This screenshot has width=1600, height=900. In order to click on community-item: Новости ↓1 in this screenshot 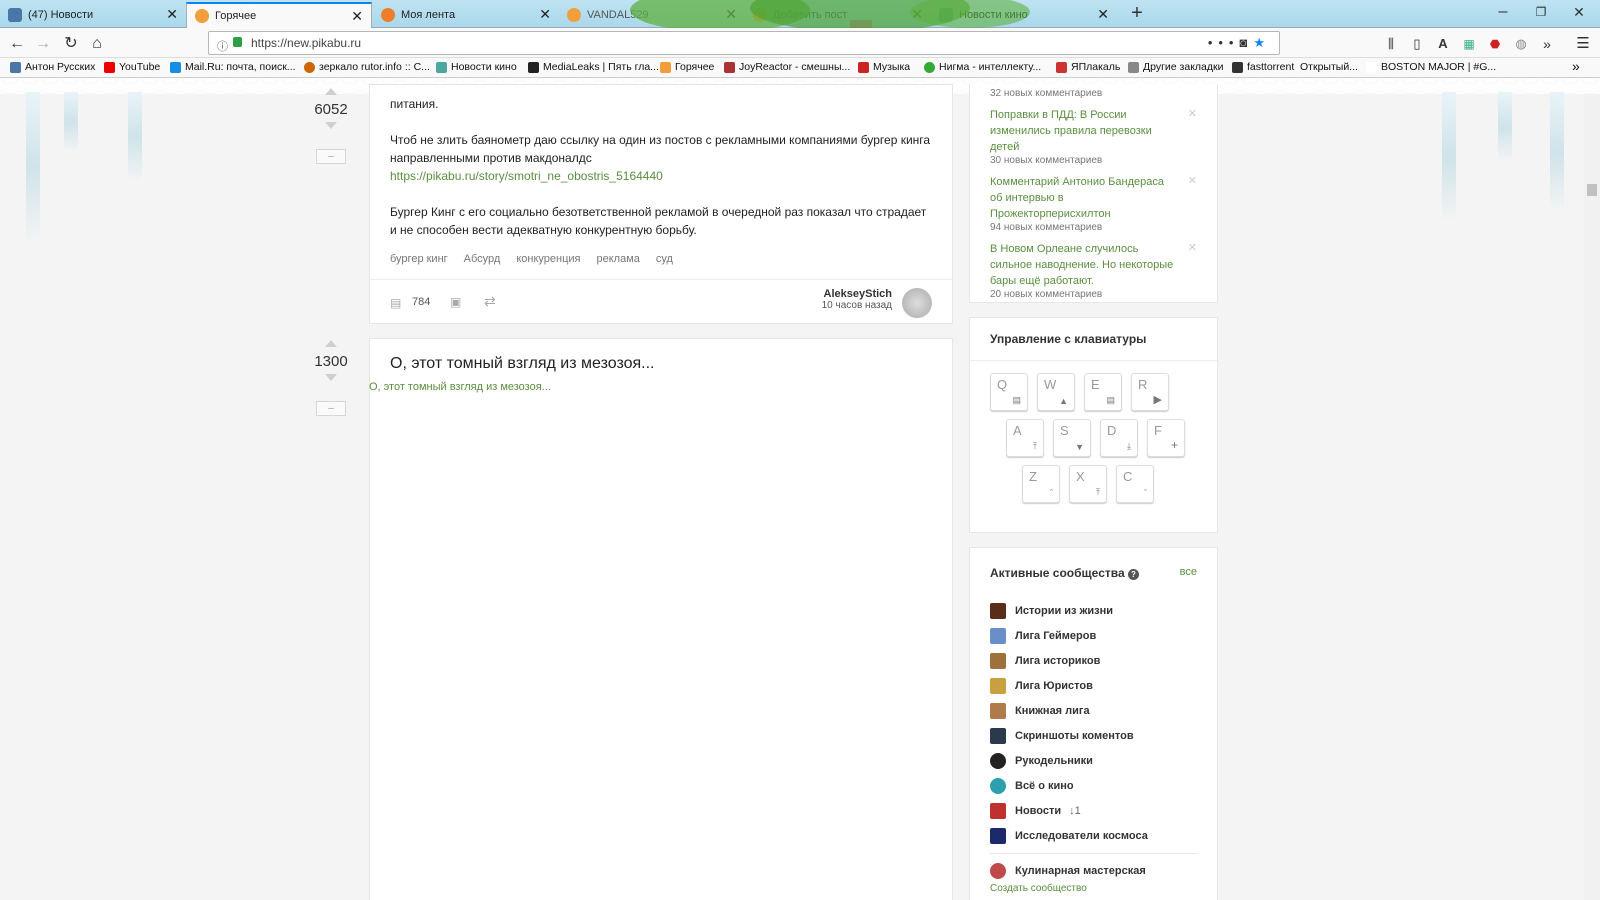, I will do `click(1093, 810)`.